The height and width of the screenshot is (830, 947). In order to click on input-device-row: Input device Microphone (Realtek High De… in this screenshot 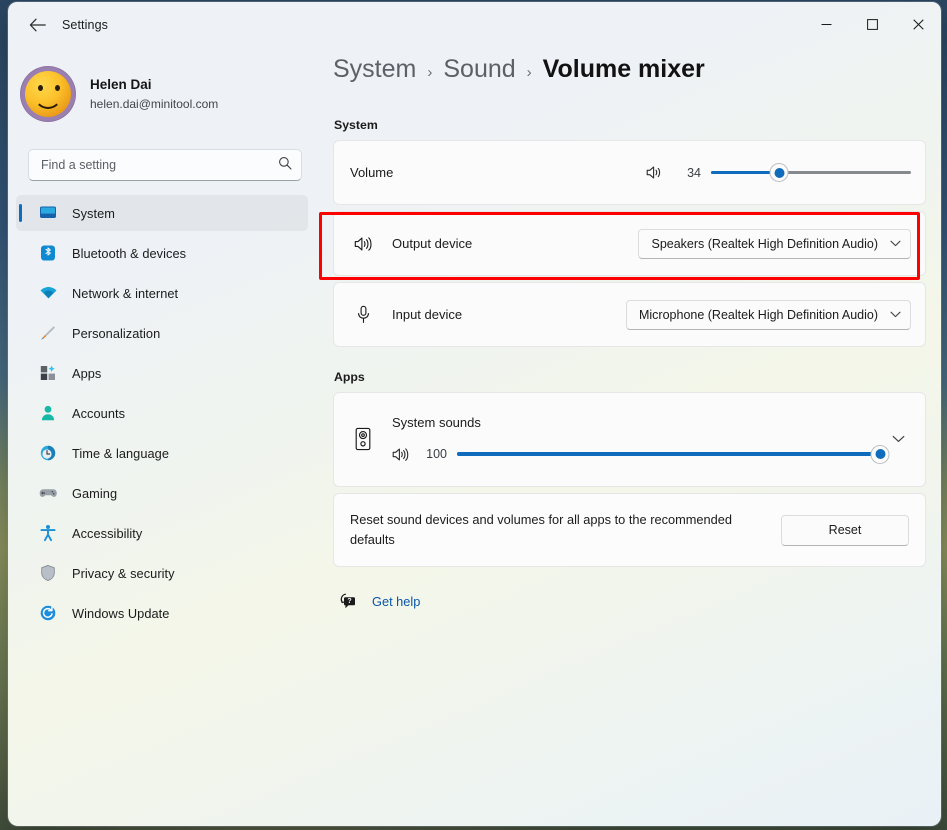, I will do `click(629, 314)`.